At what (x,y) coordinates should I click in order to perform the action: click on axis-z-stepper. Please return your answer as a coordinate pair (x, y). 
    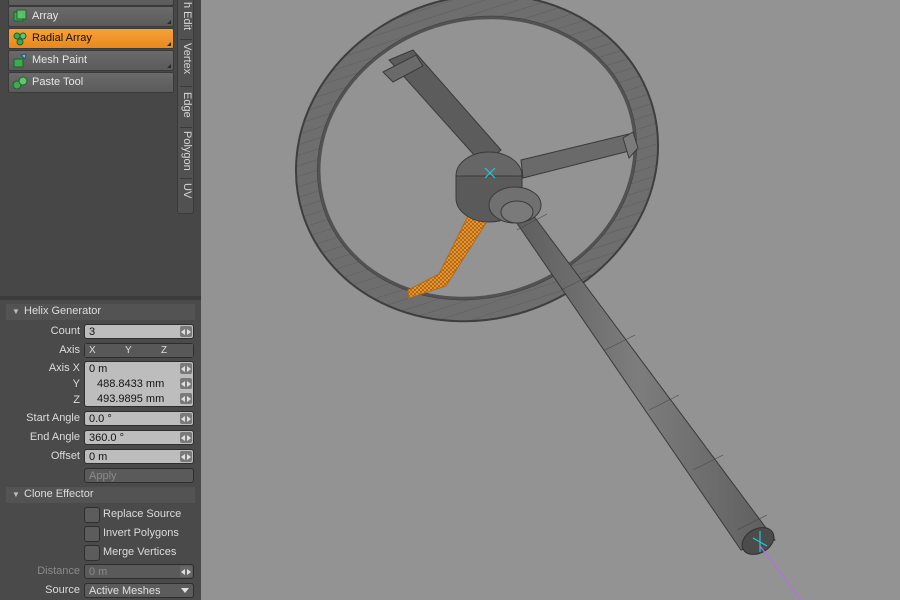
    Looking at the image, I should click on (186, 398).